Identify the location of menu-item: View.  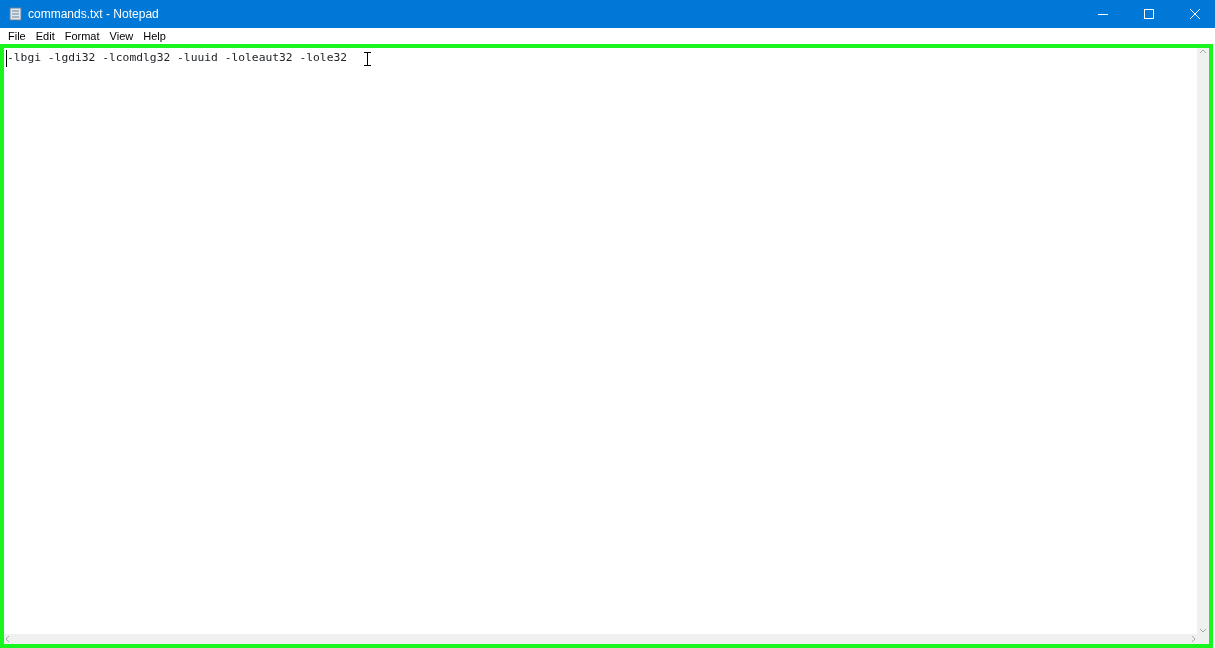
(121, 36).